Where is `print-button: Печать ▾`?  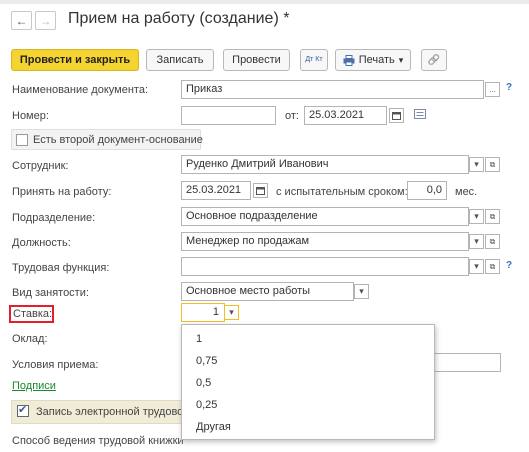
print-button: Печать ▾ is located at coordinates (373, 60).